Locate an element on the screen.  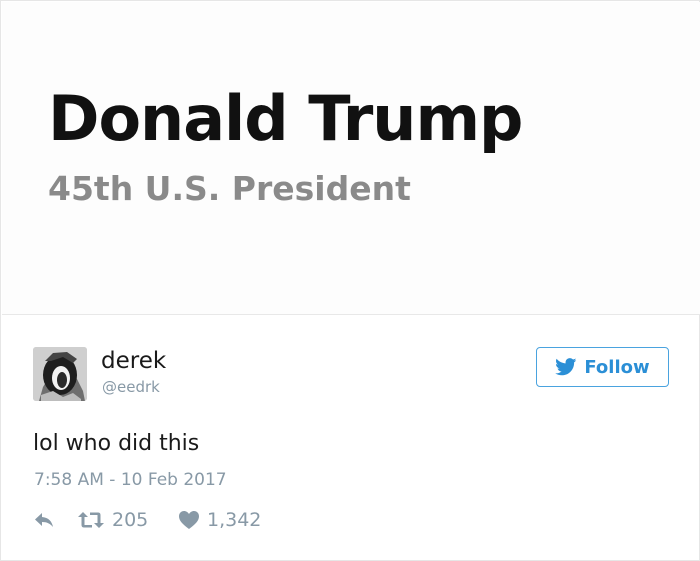
retweet-icon is located at coordinates (91, 520).